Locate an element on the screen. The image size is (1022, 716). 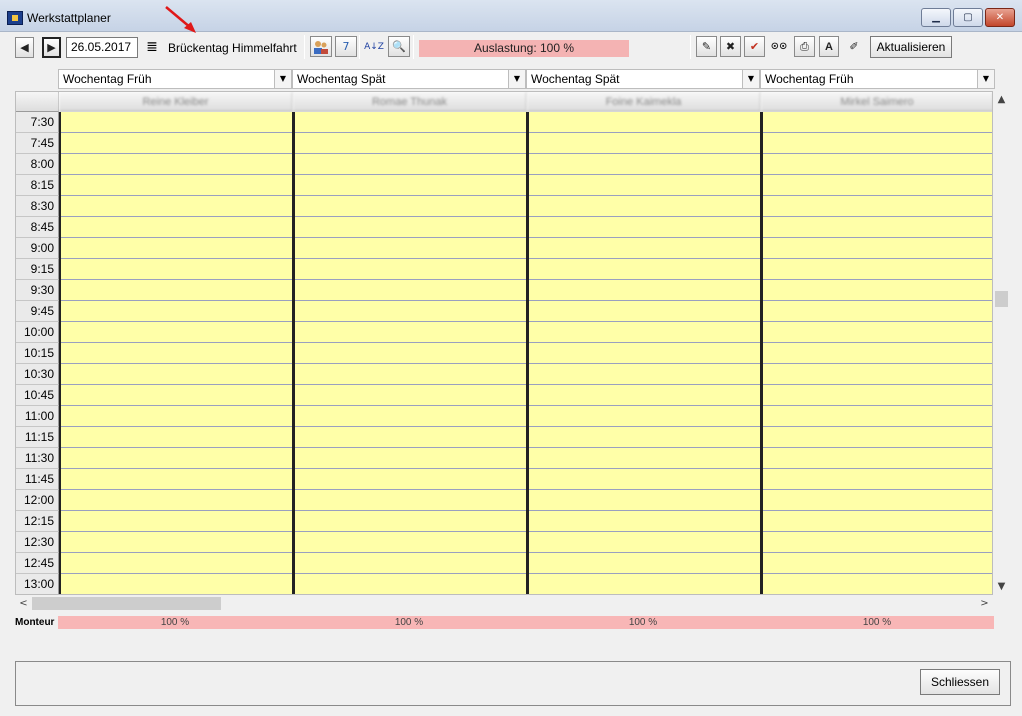
search-icon: 🔍 is located at coordinates (399, 46).